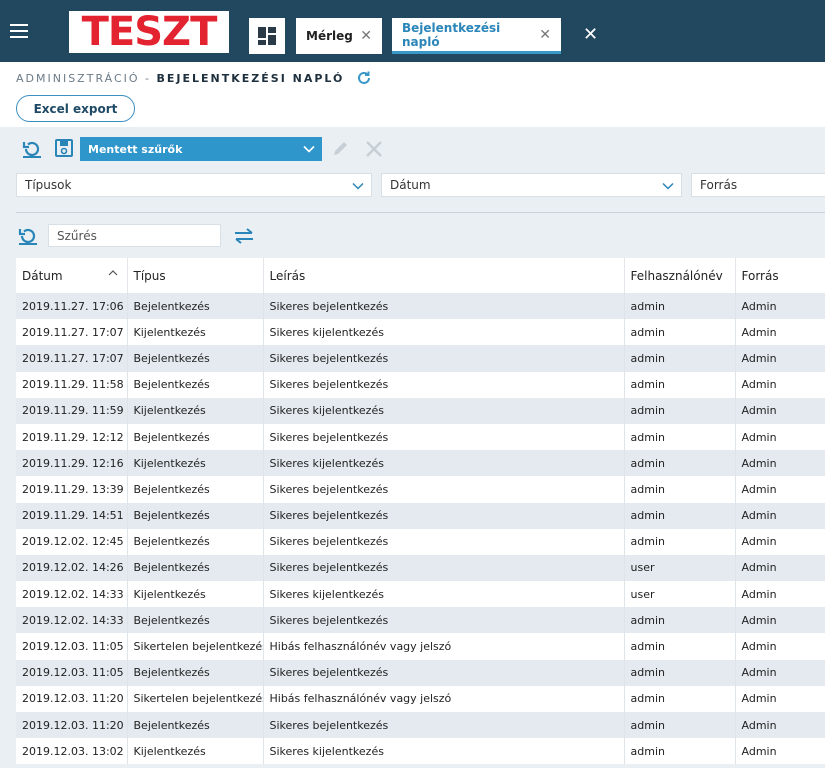  I want to click on breadcrumb-section: ADMINISZTRÁCIÓ -, so click(86, 78).